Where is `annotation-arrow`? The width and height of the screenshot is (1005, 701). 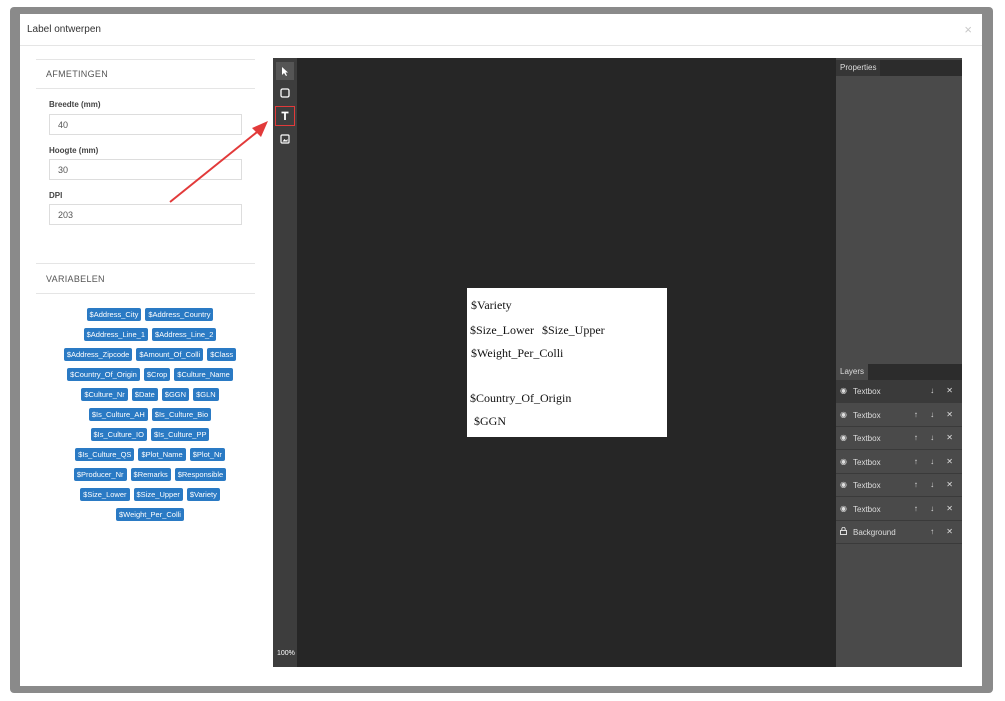 annotation-arrow is located at coordinates (218, 162).